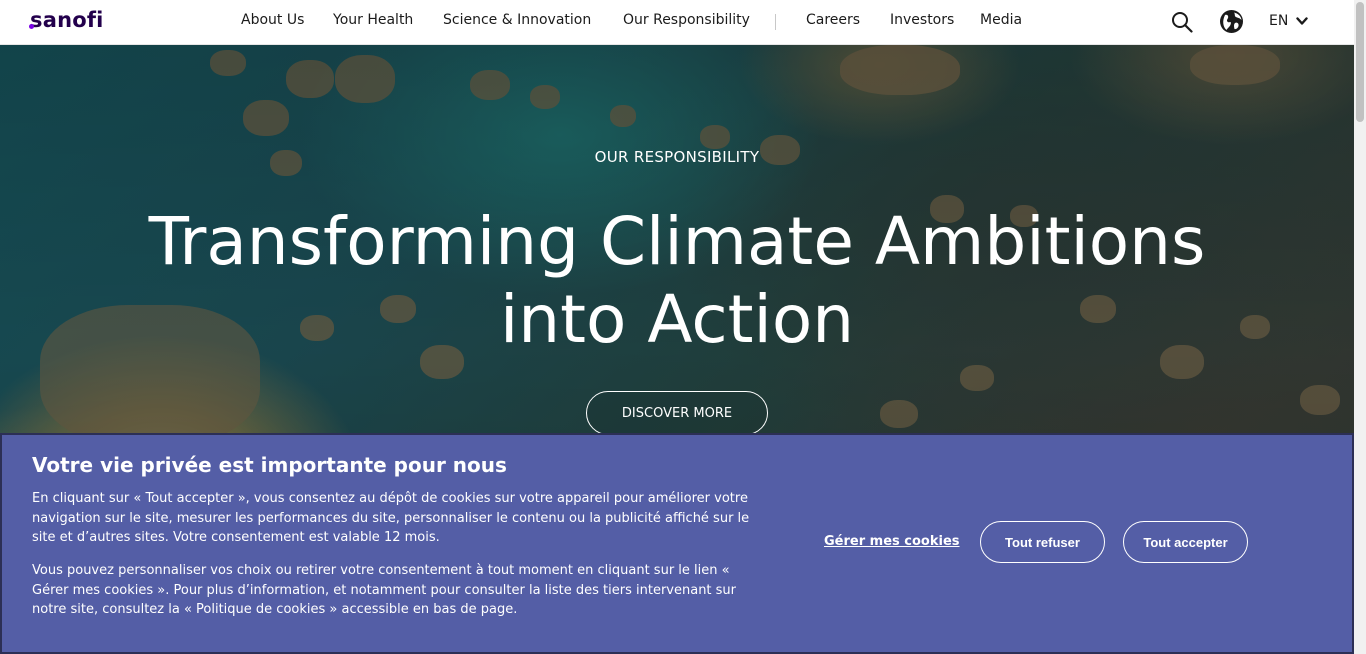  I want to click on nav-about-us: About Us, so click(272, 20).